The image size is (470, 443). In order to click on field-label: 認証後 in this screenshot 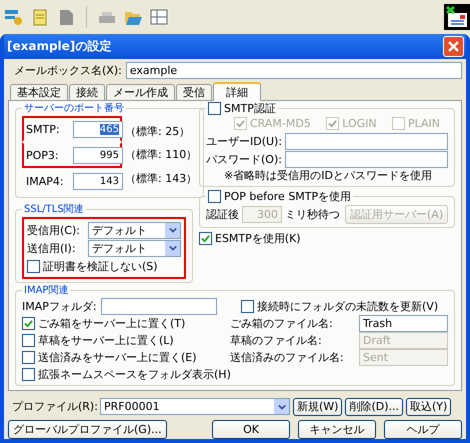, I will do `click(222, 214)`.